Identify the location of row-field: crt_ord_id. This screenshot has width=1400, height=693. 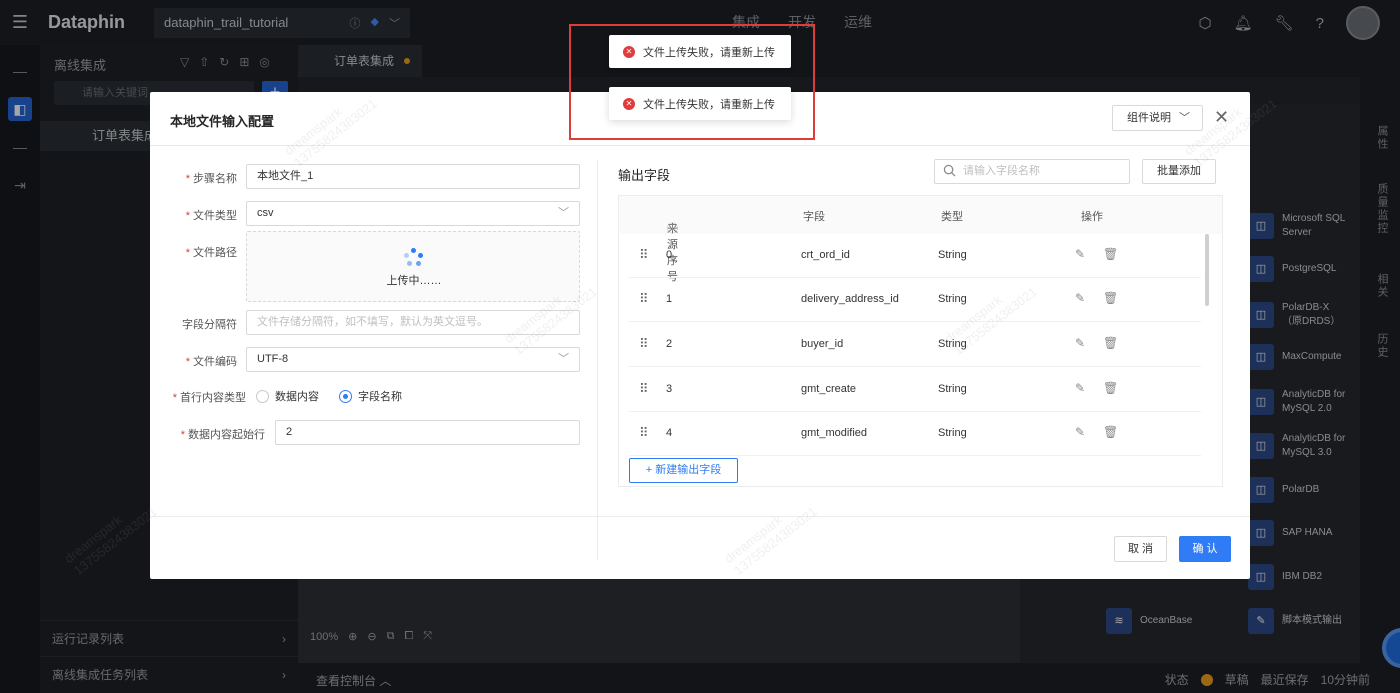
(825, 255).